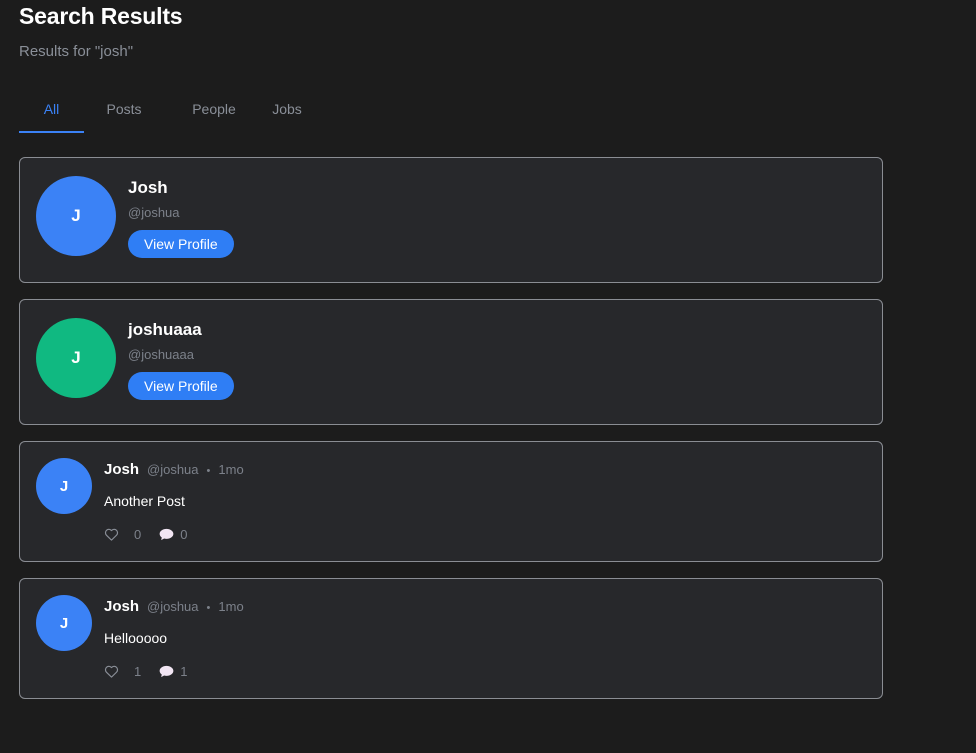 The height and width of the screenshot is (753, 976). What do you see at coordinates (451, 501) in the screenshot?
I see `post-result-card: J Josh @joshua • 1mo Another Post 0 0` at bounding box center [451, 501].